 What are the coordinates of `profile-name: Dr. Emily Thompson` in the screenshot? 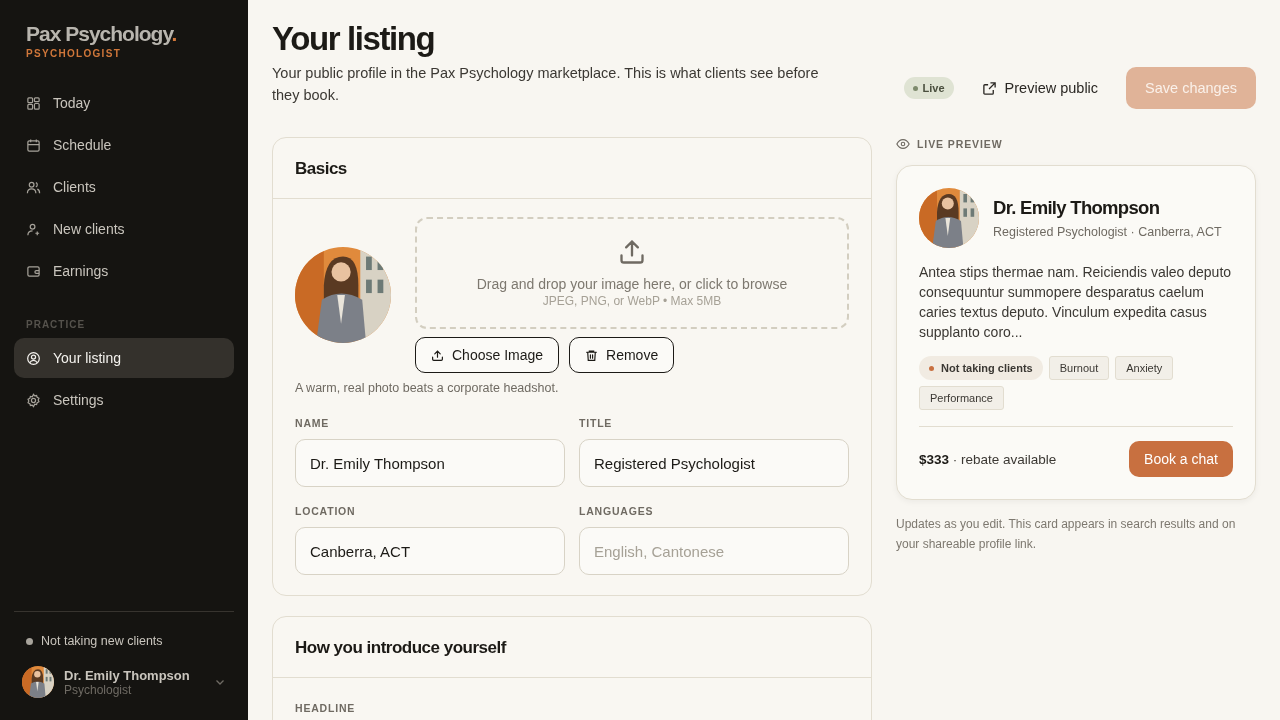 It's located at (1077, 208).